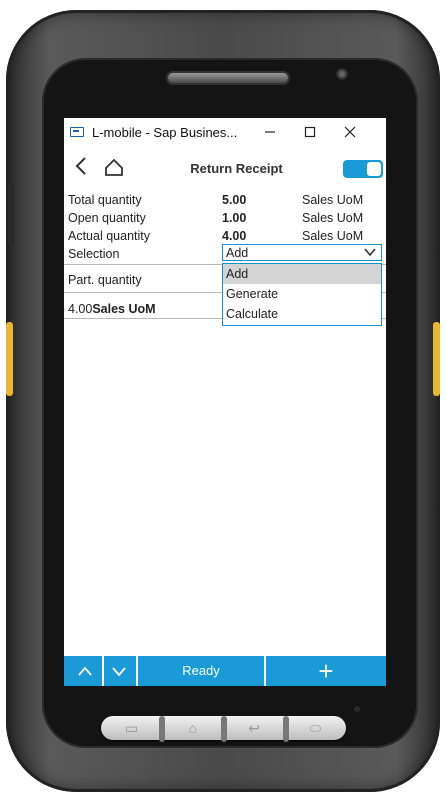 This screenshot has height=800, width=447. Describe the element at coordinates (192, 728) in the screenshot. I see `home-key: ⌂` at that location.